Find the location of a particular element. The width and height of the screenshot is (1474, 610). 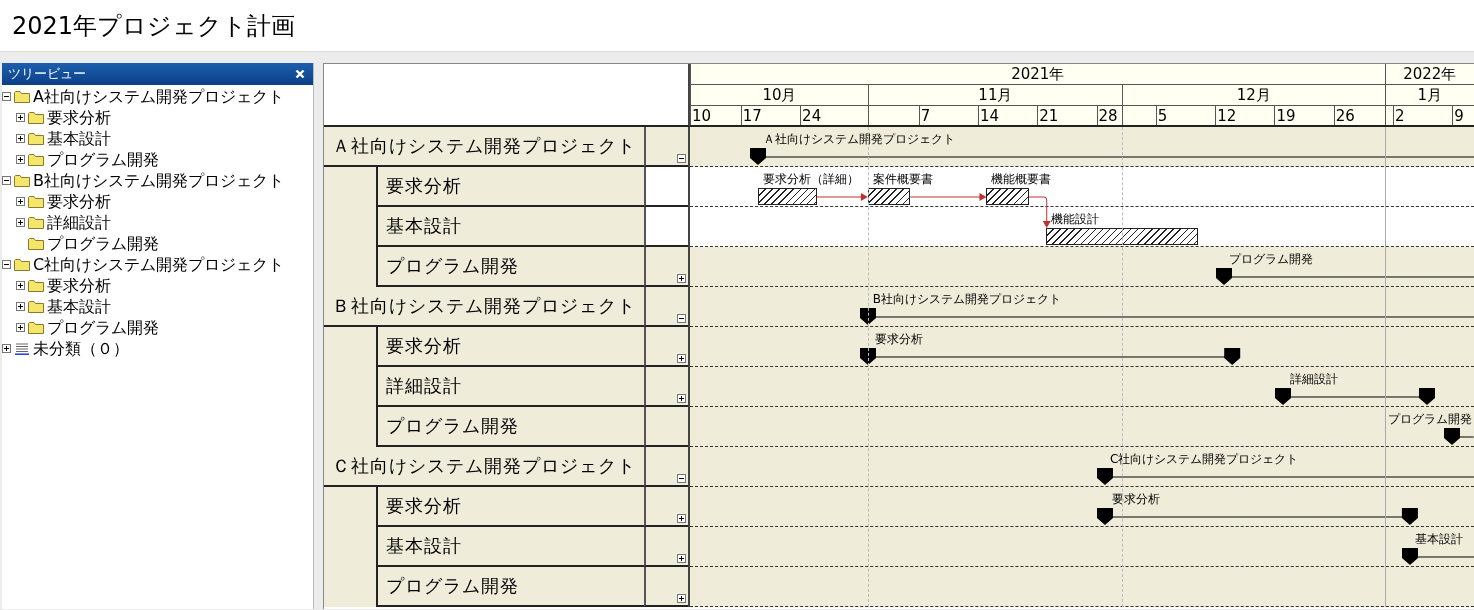

tree-item: C社向けシステム開発プロジェクト is located at coordinates (159, 264).